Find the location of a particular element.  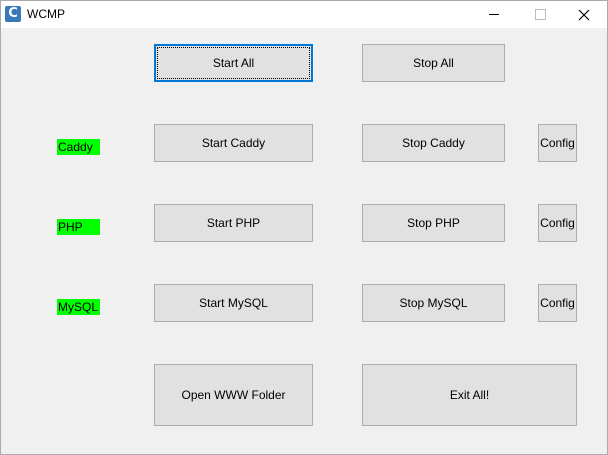

exit-all-button: Exit All! is located at coordinates (469, 395).